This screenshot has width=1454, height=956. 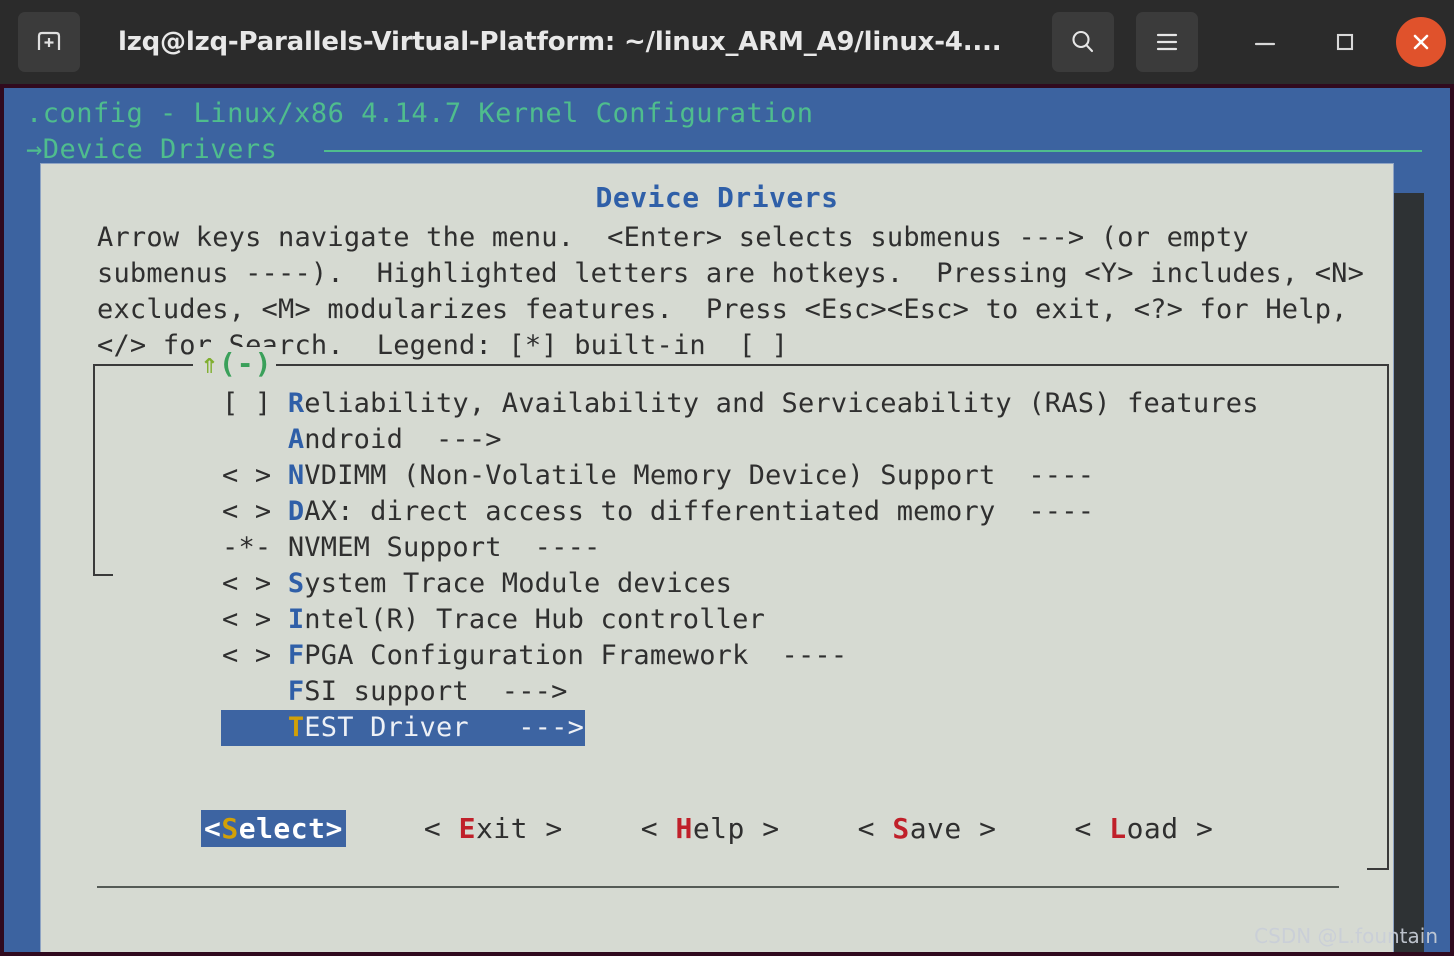 I want to click on menu-item-selected: TEST Driver --->, so click(x=403, y=728).